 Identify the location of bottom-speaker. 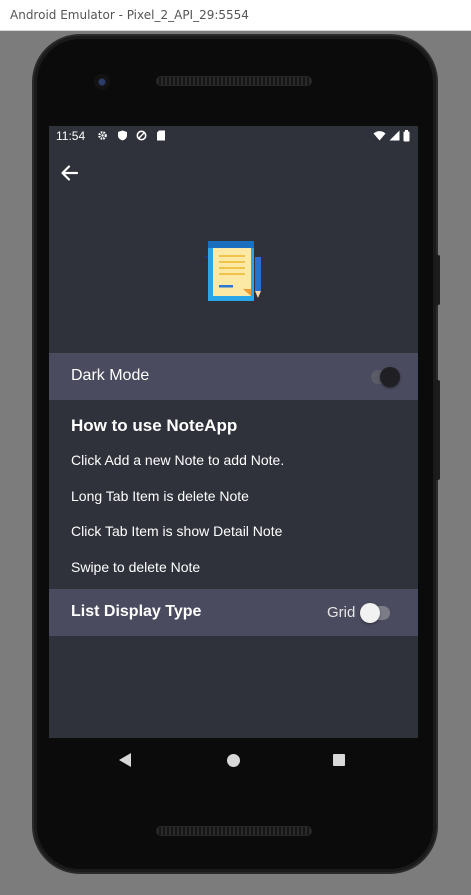
(234, 831).